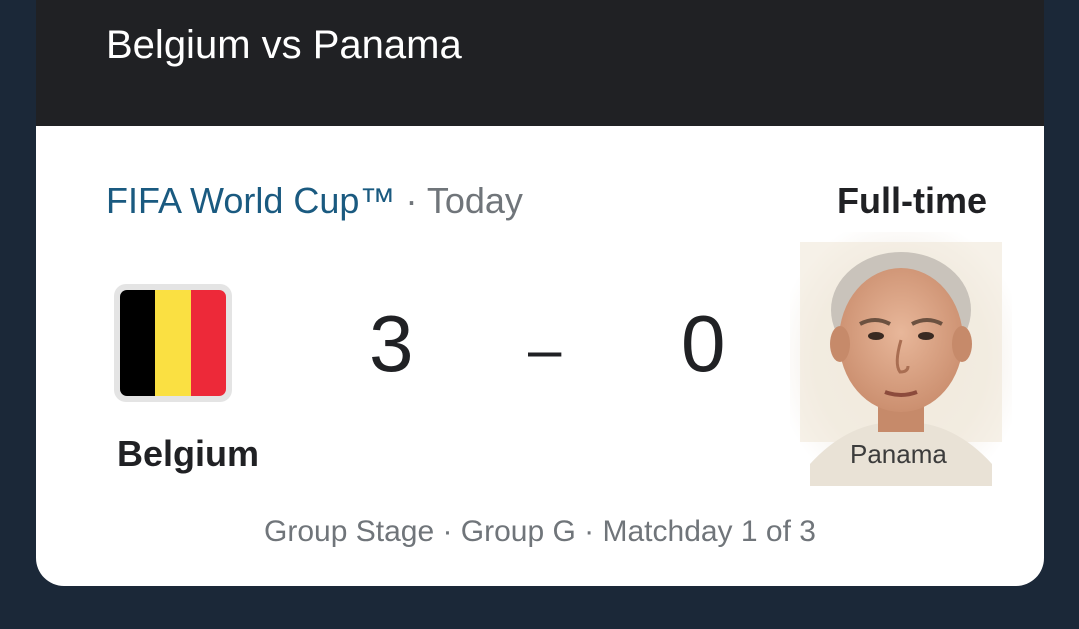 The height and width of the screenshot is (629, 1079). Describe the element at coordinates (391, 343) in the screenshot. I see `home-score: 3` at that location.